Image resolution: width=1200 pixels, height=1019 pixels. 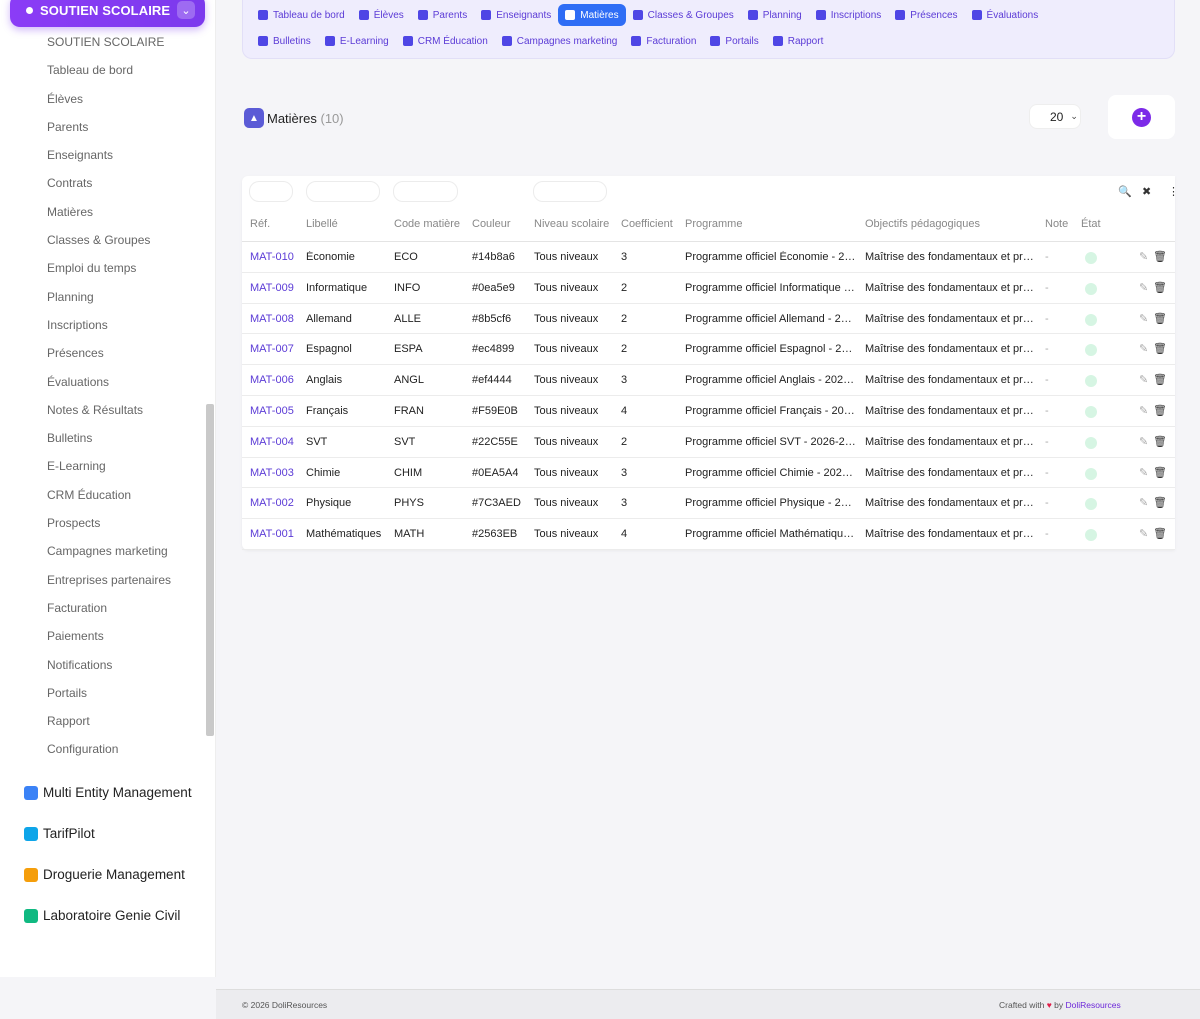 What do you see at coordinates (272, 380) in the screenshot?
I see `ref-link: MAT-006` at bounding box center [272, 380].